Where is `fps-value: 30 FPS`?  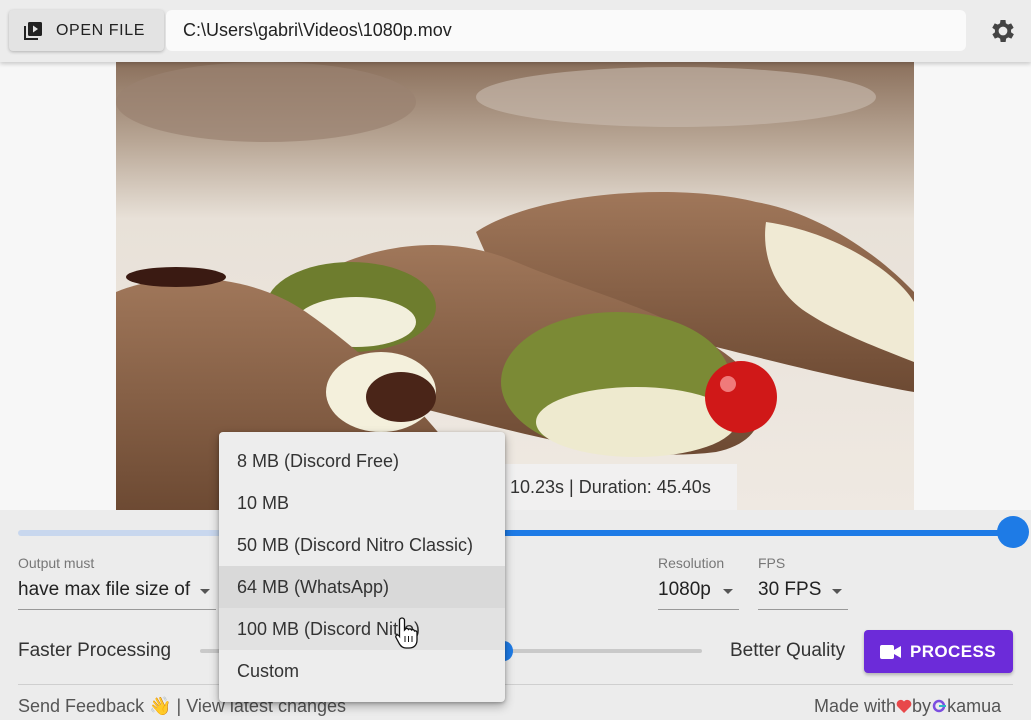 fps-value: 30 FPS is located at coordinates (790, 589).